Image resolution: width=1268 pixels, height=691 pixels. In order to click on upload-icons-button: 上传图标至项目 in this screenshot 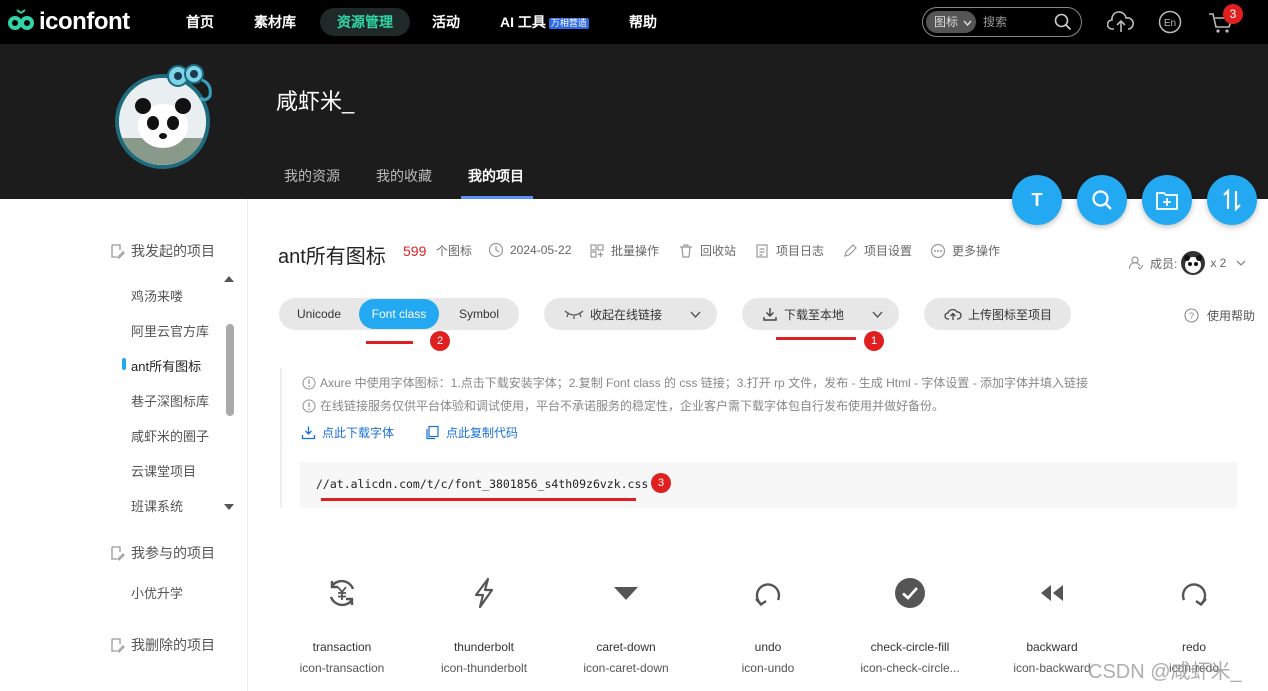, I will do `click(997, 314)`.